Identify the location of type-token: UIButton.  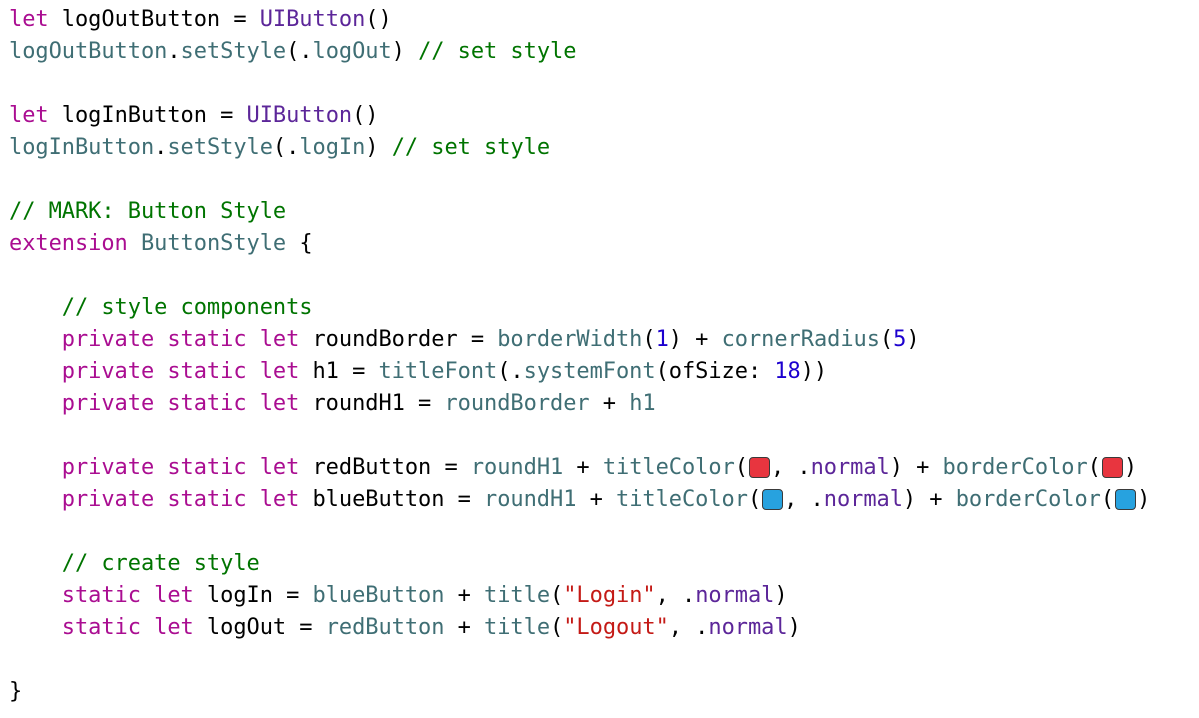
(299, 115).